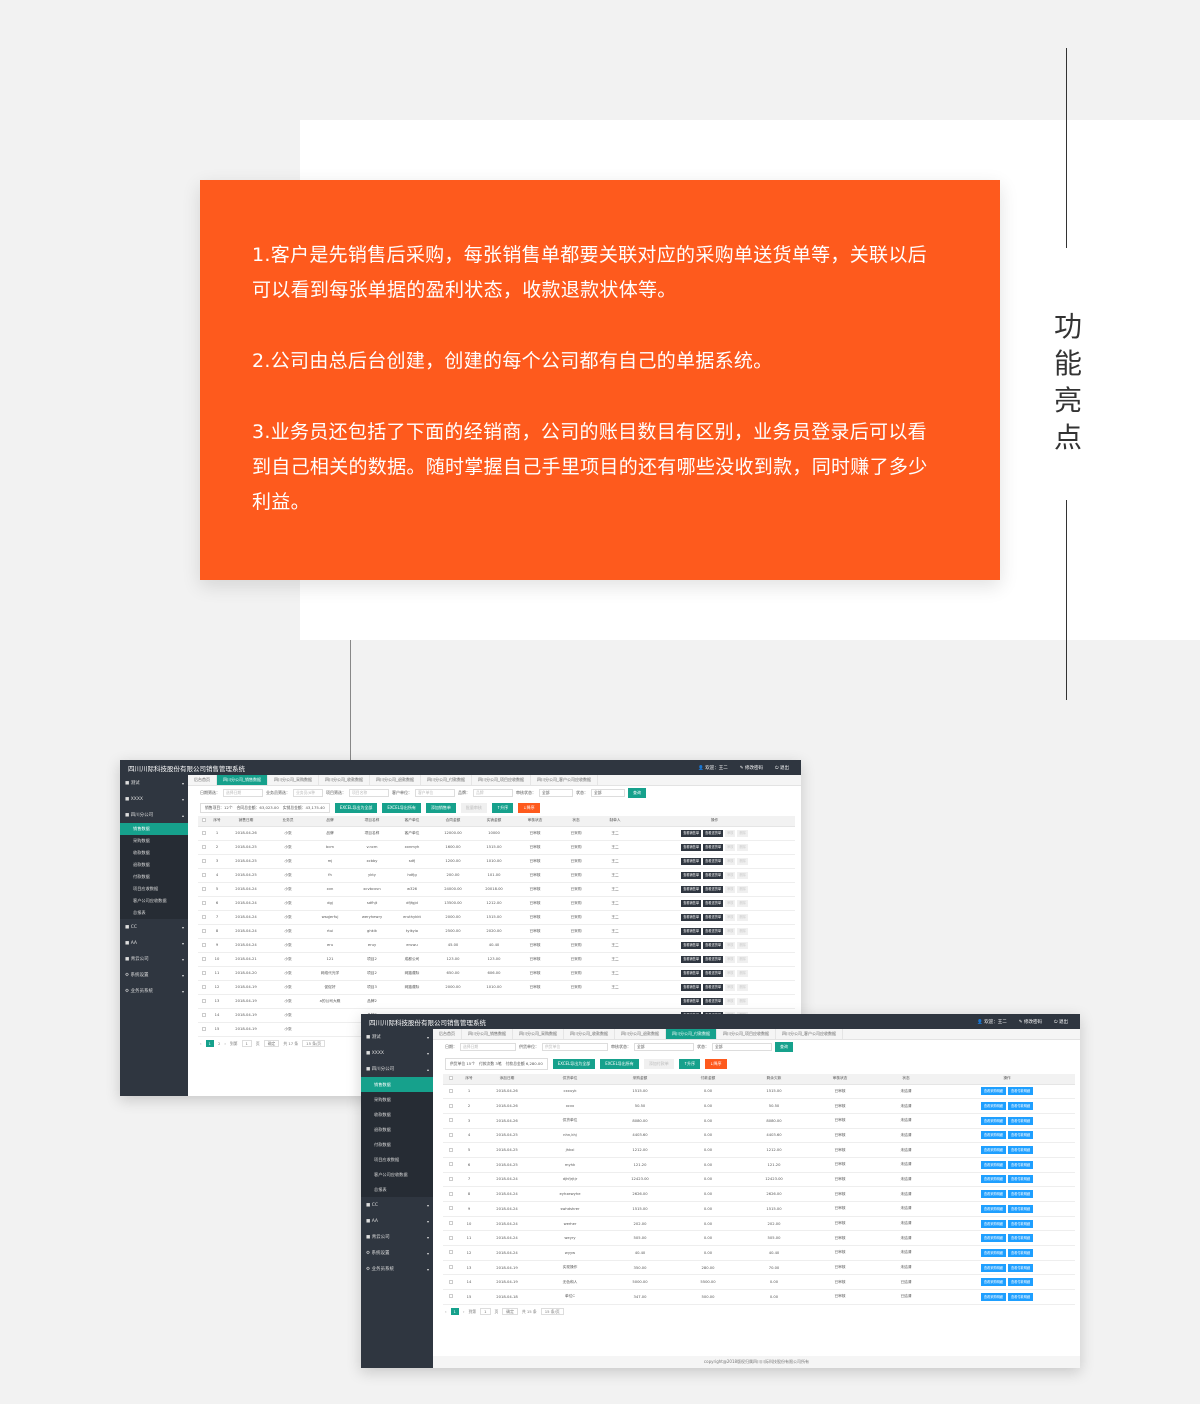  What do you see at coordinates (473, 808) in the screenshot?
I see `batch-audit-button: 批量审核` at bounding box center [473, 808].